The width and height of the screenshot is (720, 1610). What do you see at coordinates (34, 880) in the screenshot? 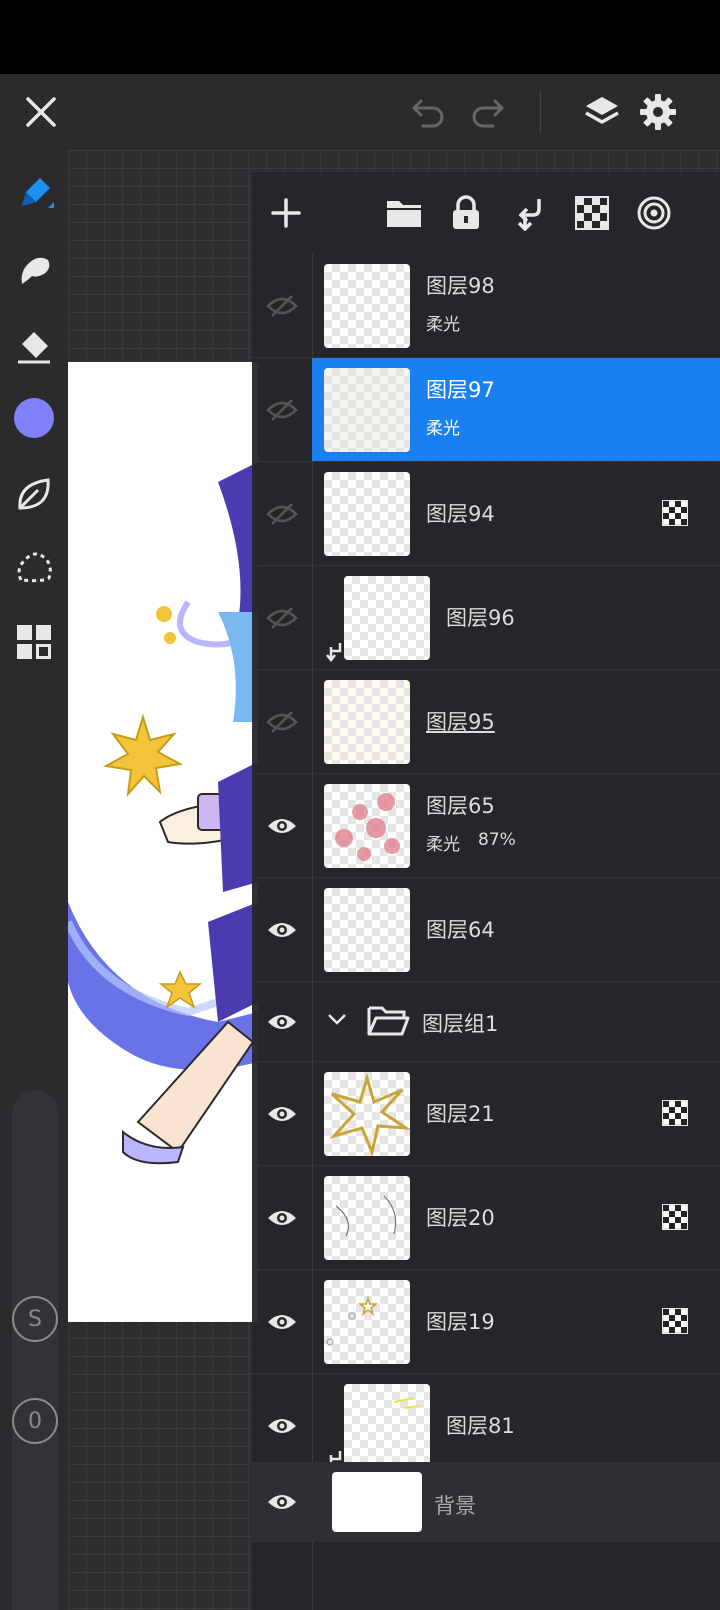
I see `left-toolbar: S 0` at bounding box center [34, 880].